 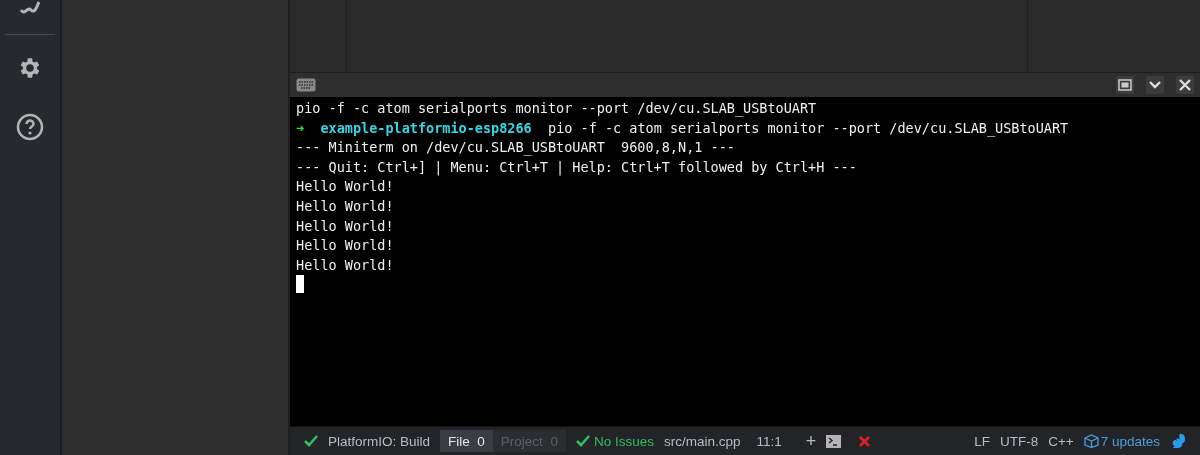 What do you see at coordinates (1178, 441) in the screenshot?
I see `squirrel-icon` at bounding box center [1178, 441].